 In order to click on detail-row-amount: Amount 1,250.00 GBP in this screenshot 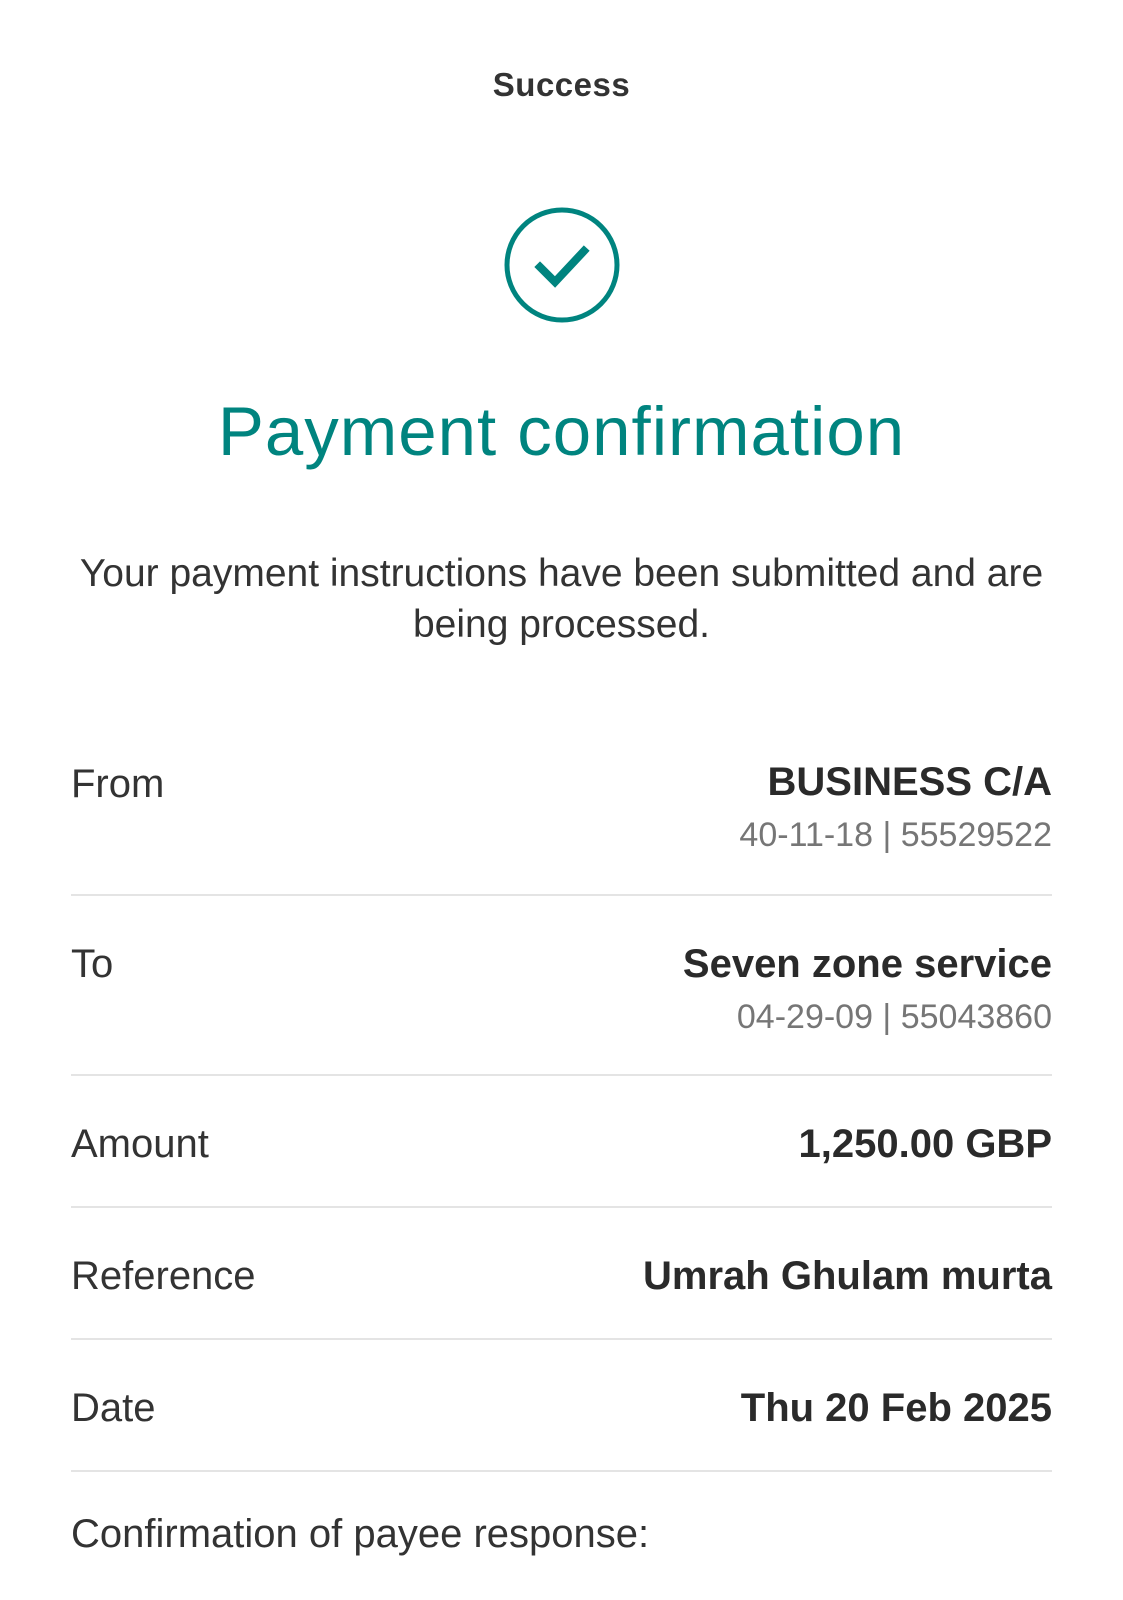, I will do `click(561, 1142)`.